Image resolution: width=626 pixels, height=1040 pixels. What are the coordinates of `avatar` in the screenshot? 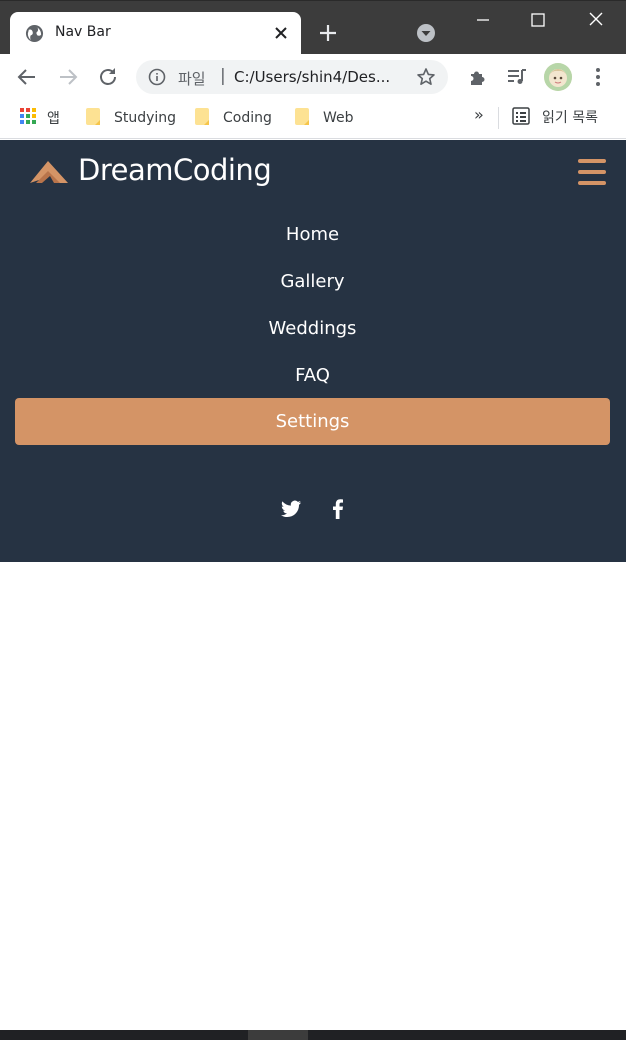 It's located at (558, 77).